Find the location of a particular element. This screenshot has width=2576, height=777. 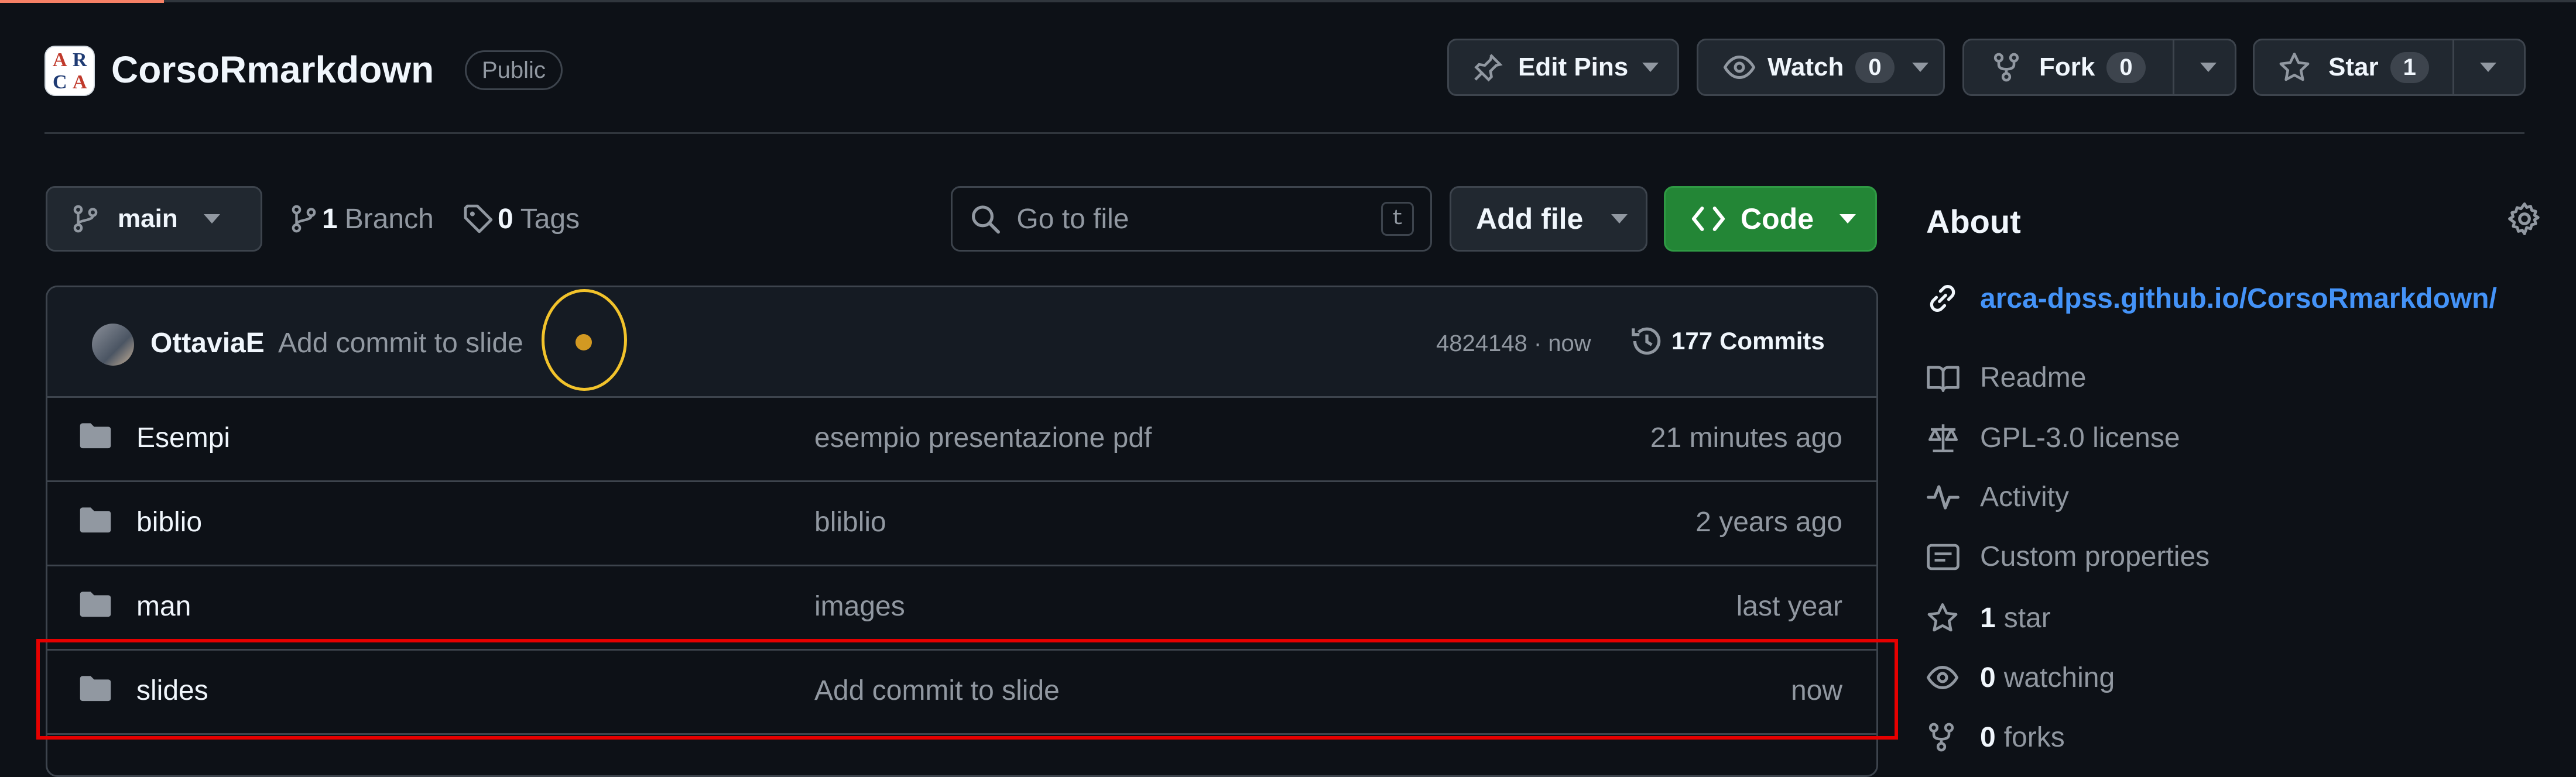

repo-name-link: CorsoRmarkdown is located at coordinates (272, 69).